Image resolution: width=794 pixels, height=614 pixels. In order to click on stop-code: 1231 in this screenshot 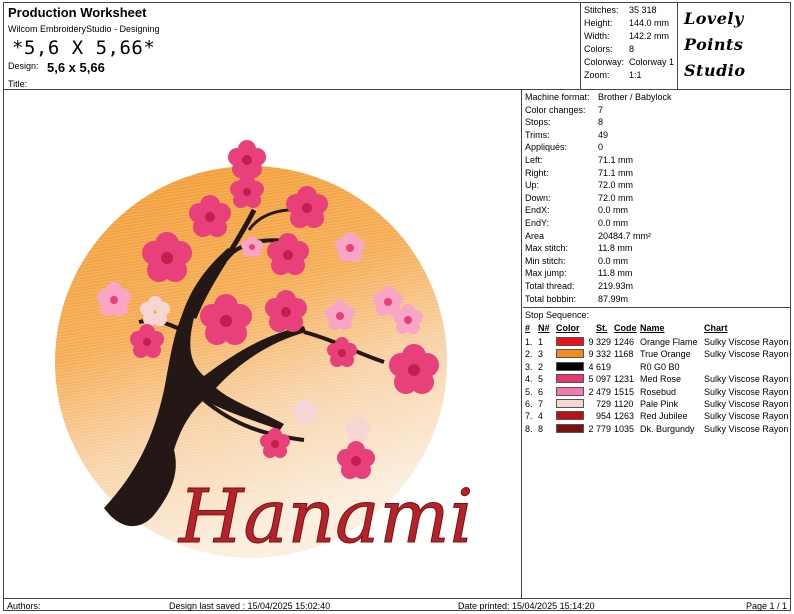, I will do `click(624, 379)`.